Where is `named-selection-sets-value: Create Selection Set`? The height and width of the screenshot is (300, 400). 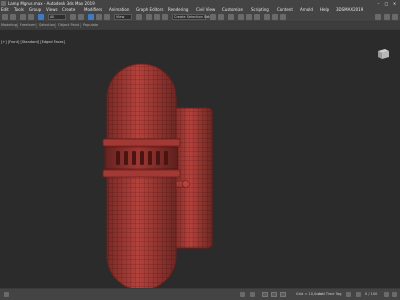 named-selection-sets-value: Create Selection Set is located at coordinates (192, 17).